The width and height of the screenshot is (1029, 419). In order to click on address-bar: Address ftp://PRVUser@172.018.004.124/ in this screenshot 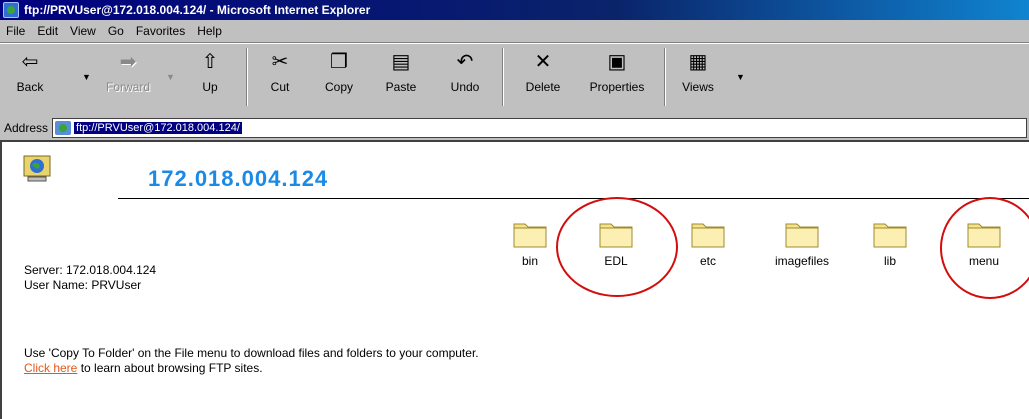, I will do `click(514, 129)`.